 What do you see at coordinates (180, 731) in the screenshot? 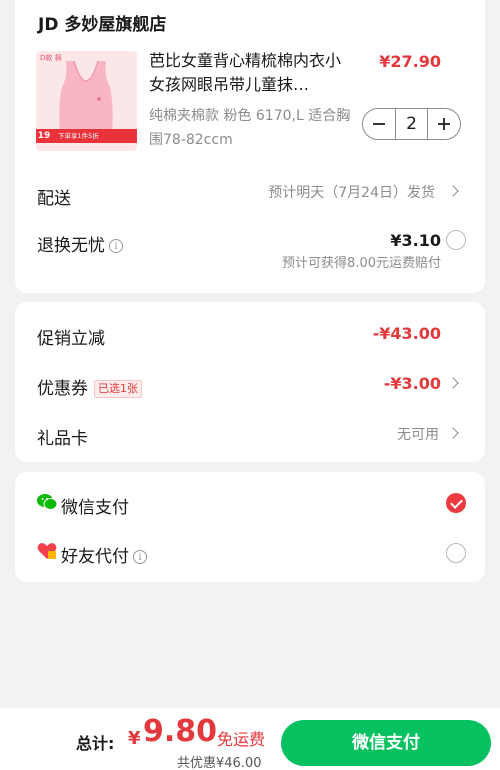
I see `total-amount: 9.80` at bounding box center [180, 731].